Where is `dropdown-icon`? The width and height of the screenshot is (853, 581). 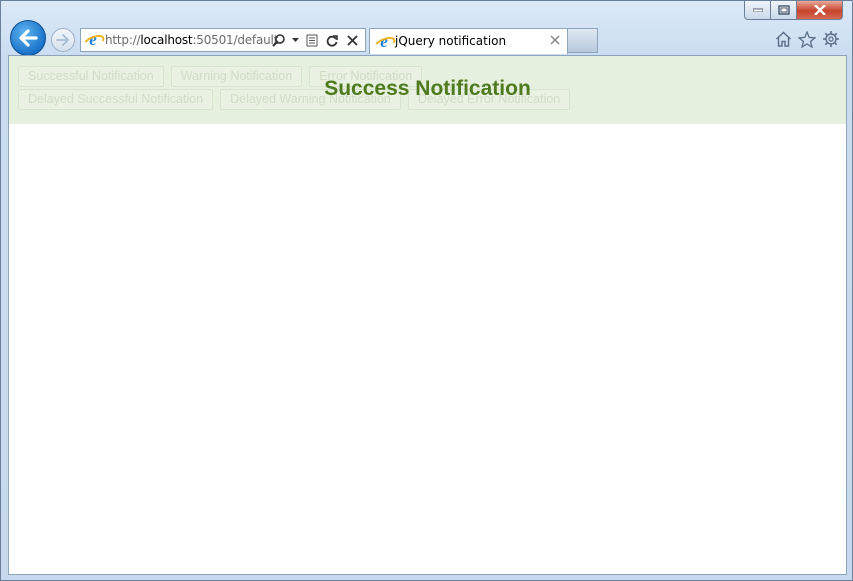
dropdown-icon is located at coordinates (295, 40).